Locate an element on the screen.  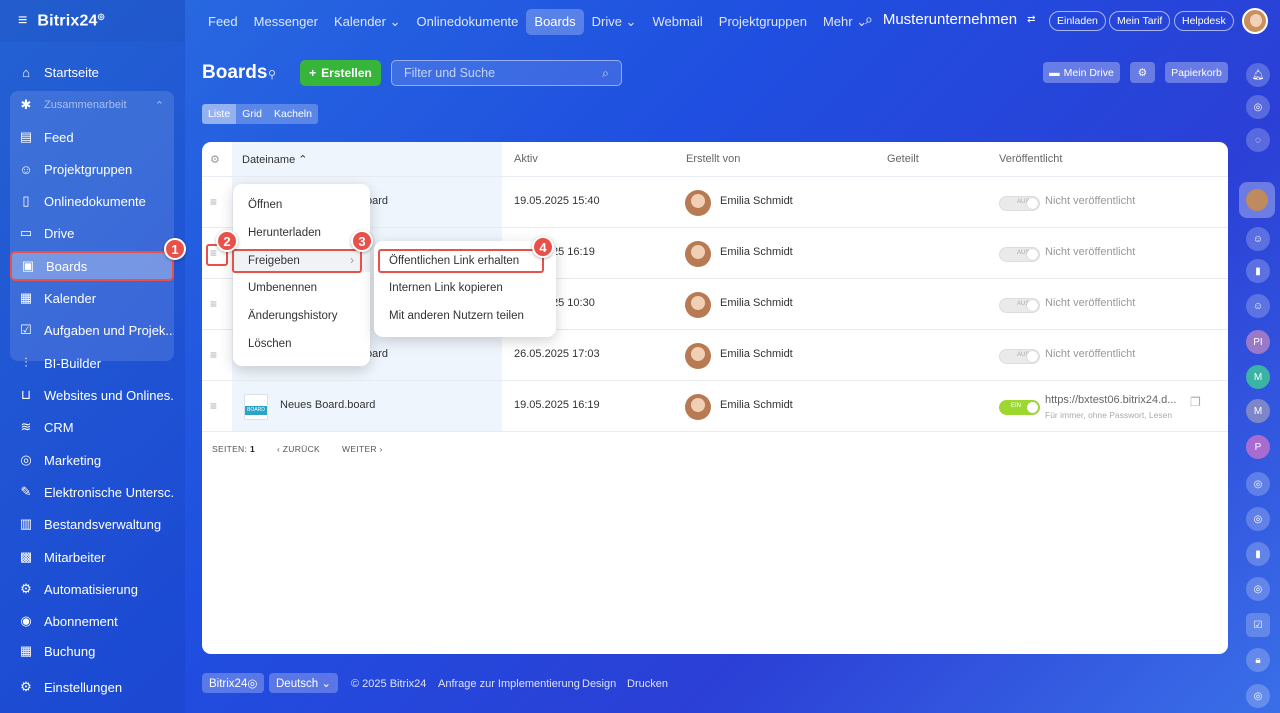
contact-initials-p: P is located at coordinates (1258, 447).